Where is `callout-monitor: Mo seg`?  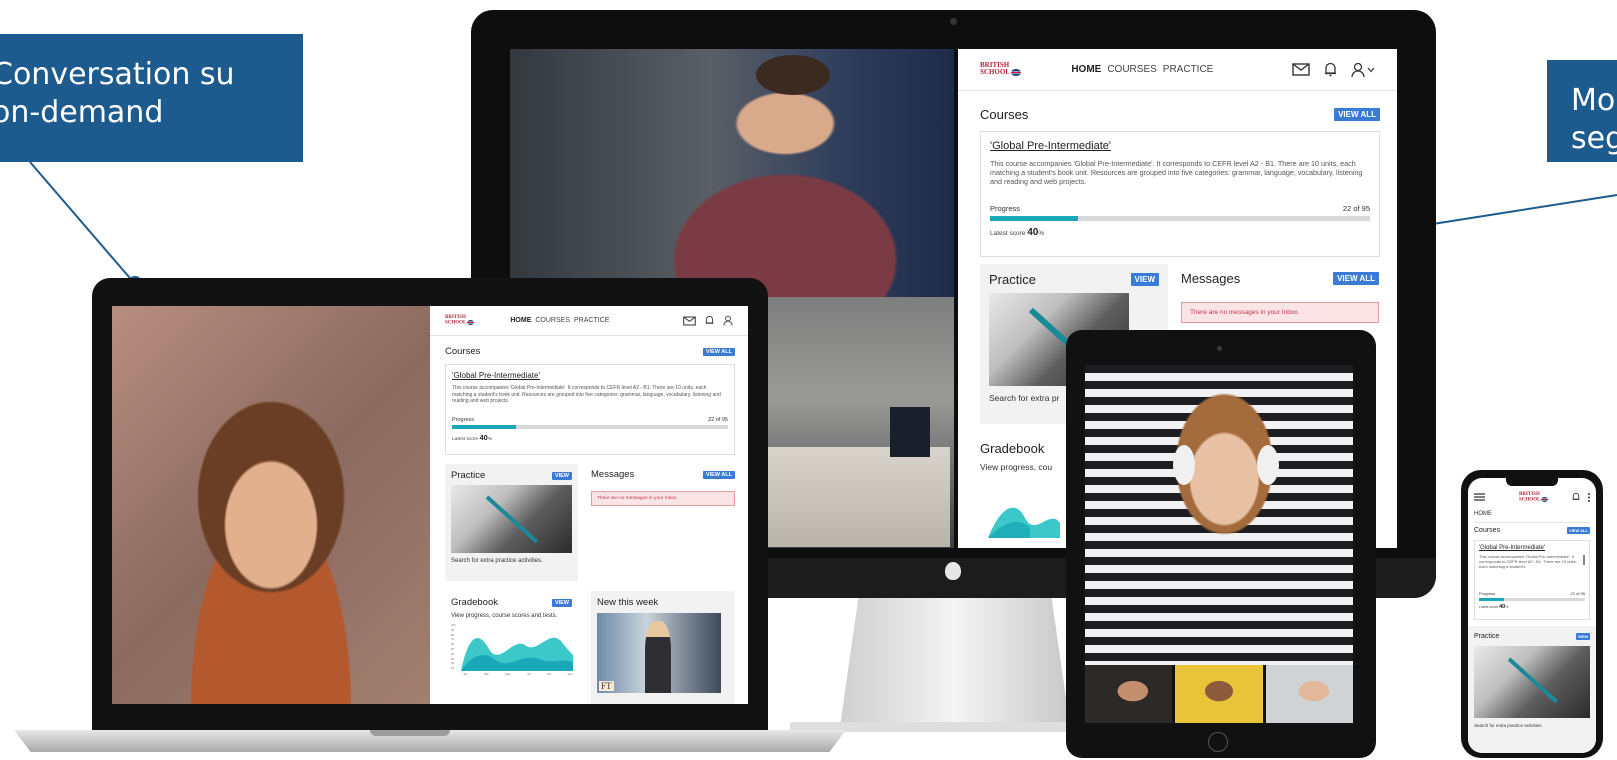 callout-monitor: Mo seg is located at coordinates (1582, 111).